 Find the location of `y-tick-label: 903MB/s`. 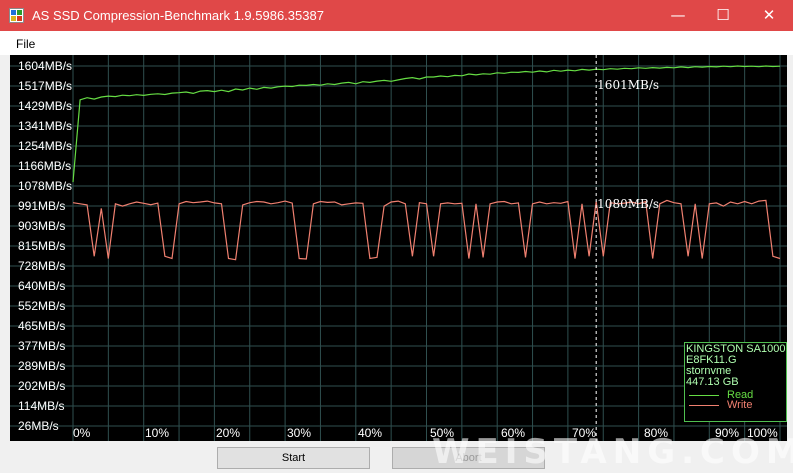

y-tick-label: 903MB/s is located at coordinates (42, 226).